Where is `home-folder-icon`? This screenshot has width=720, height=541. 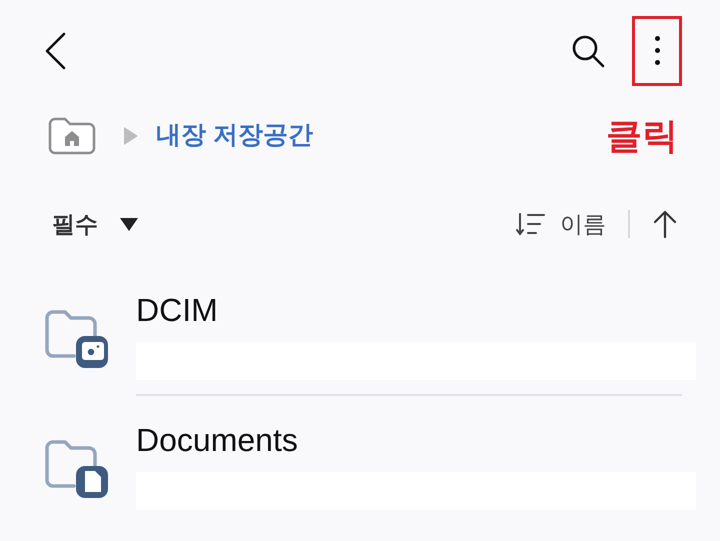 home-folder-icon is located at coordinates (72, 136).